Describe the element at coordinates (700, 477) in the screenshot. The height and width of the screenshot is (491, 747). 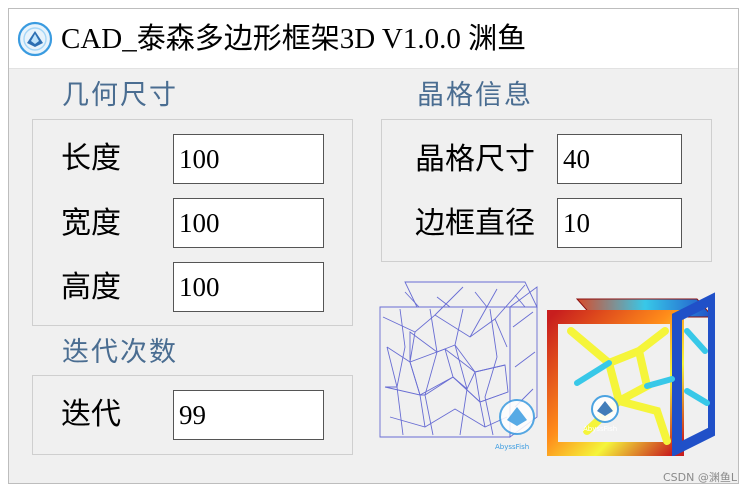
I see `csdn-watermark: CSDN @渊鱼L` at that location.